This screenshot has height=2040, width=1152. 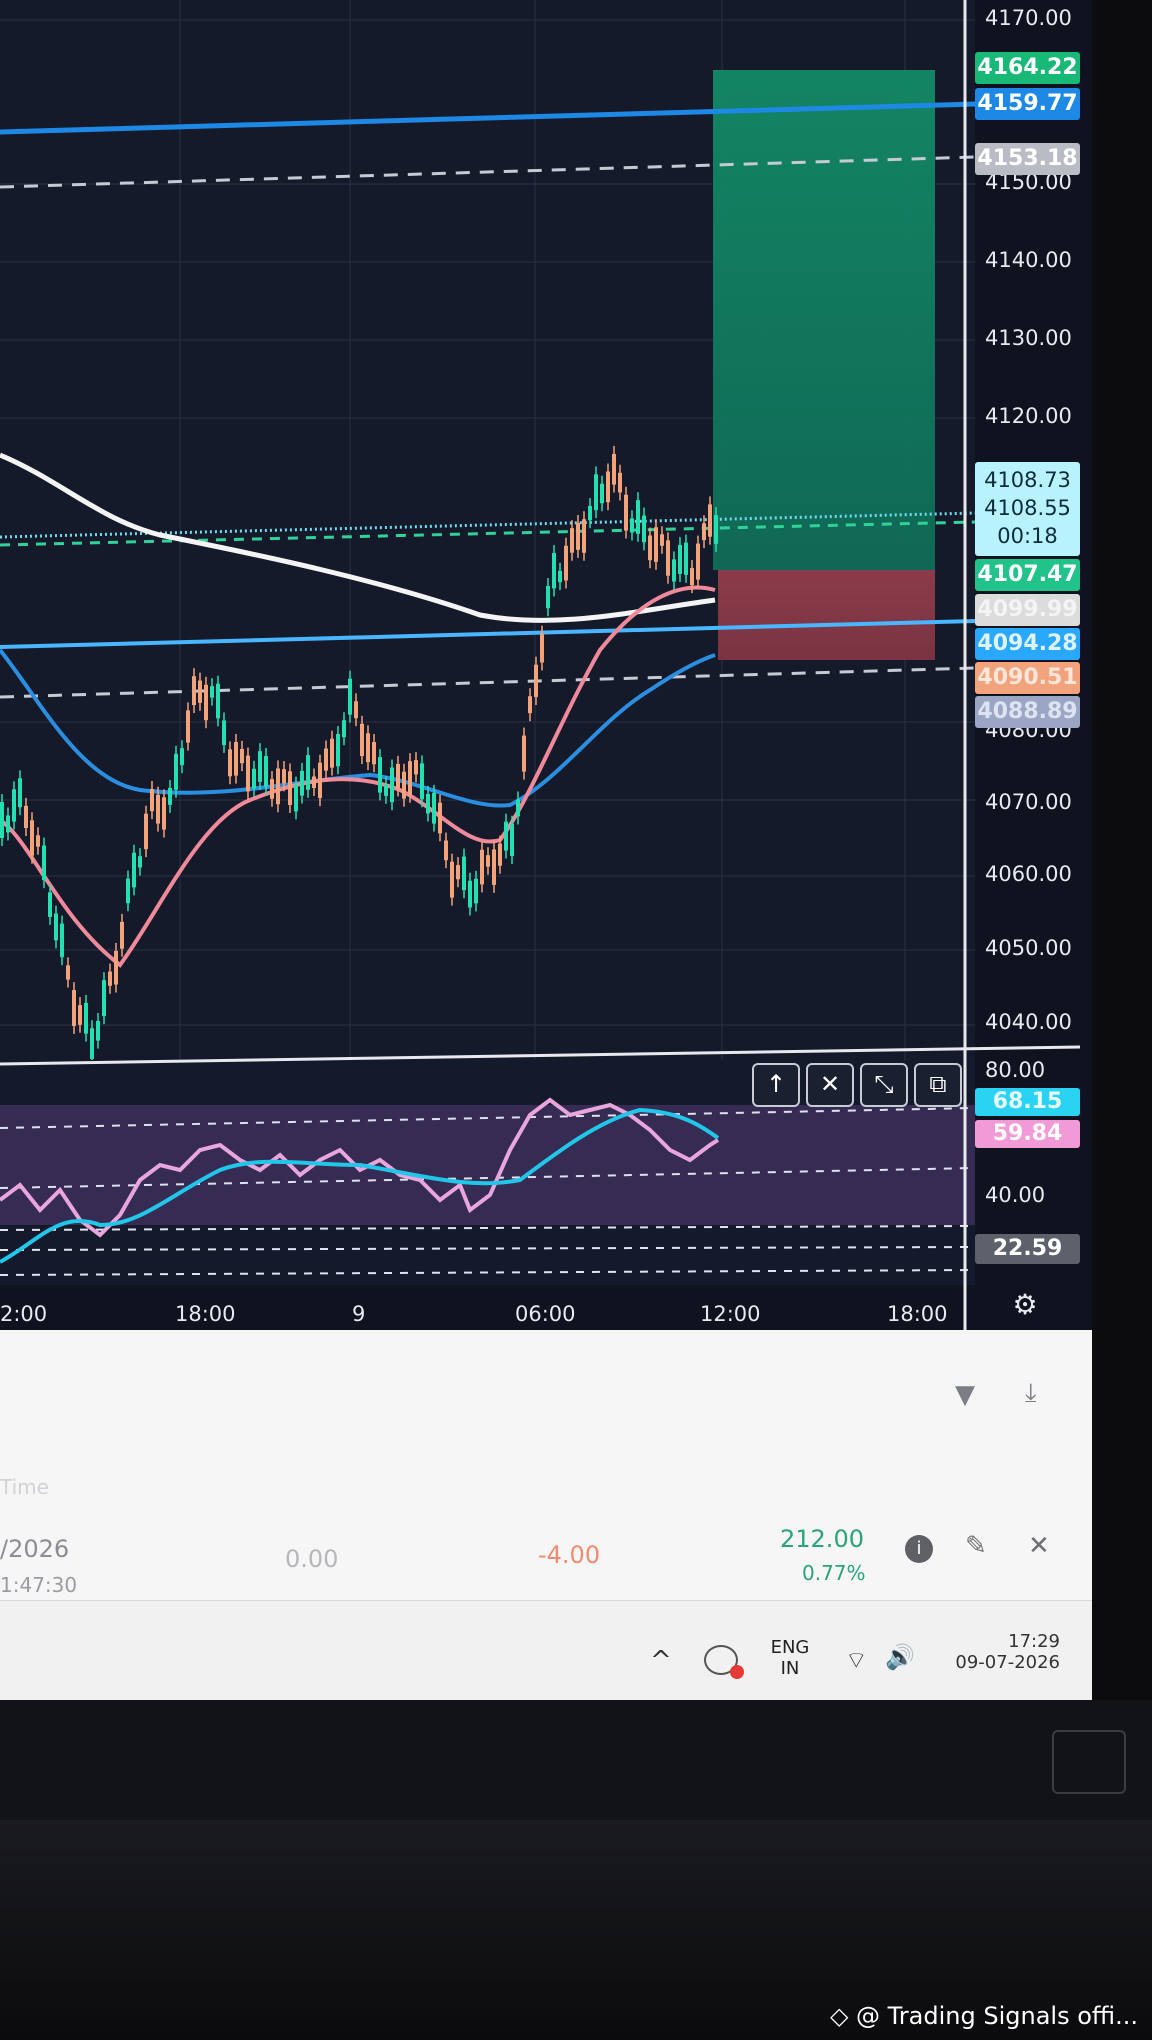 I want to click on ma-blue-price-label: 4088.89, so click(x=1027, y=712).